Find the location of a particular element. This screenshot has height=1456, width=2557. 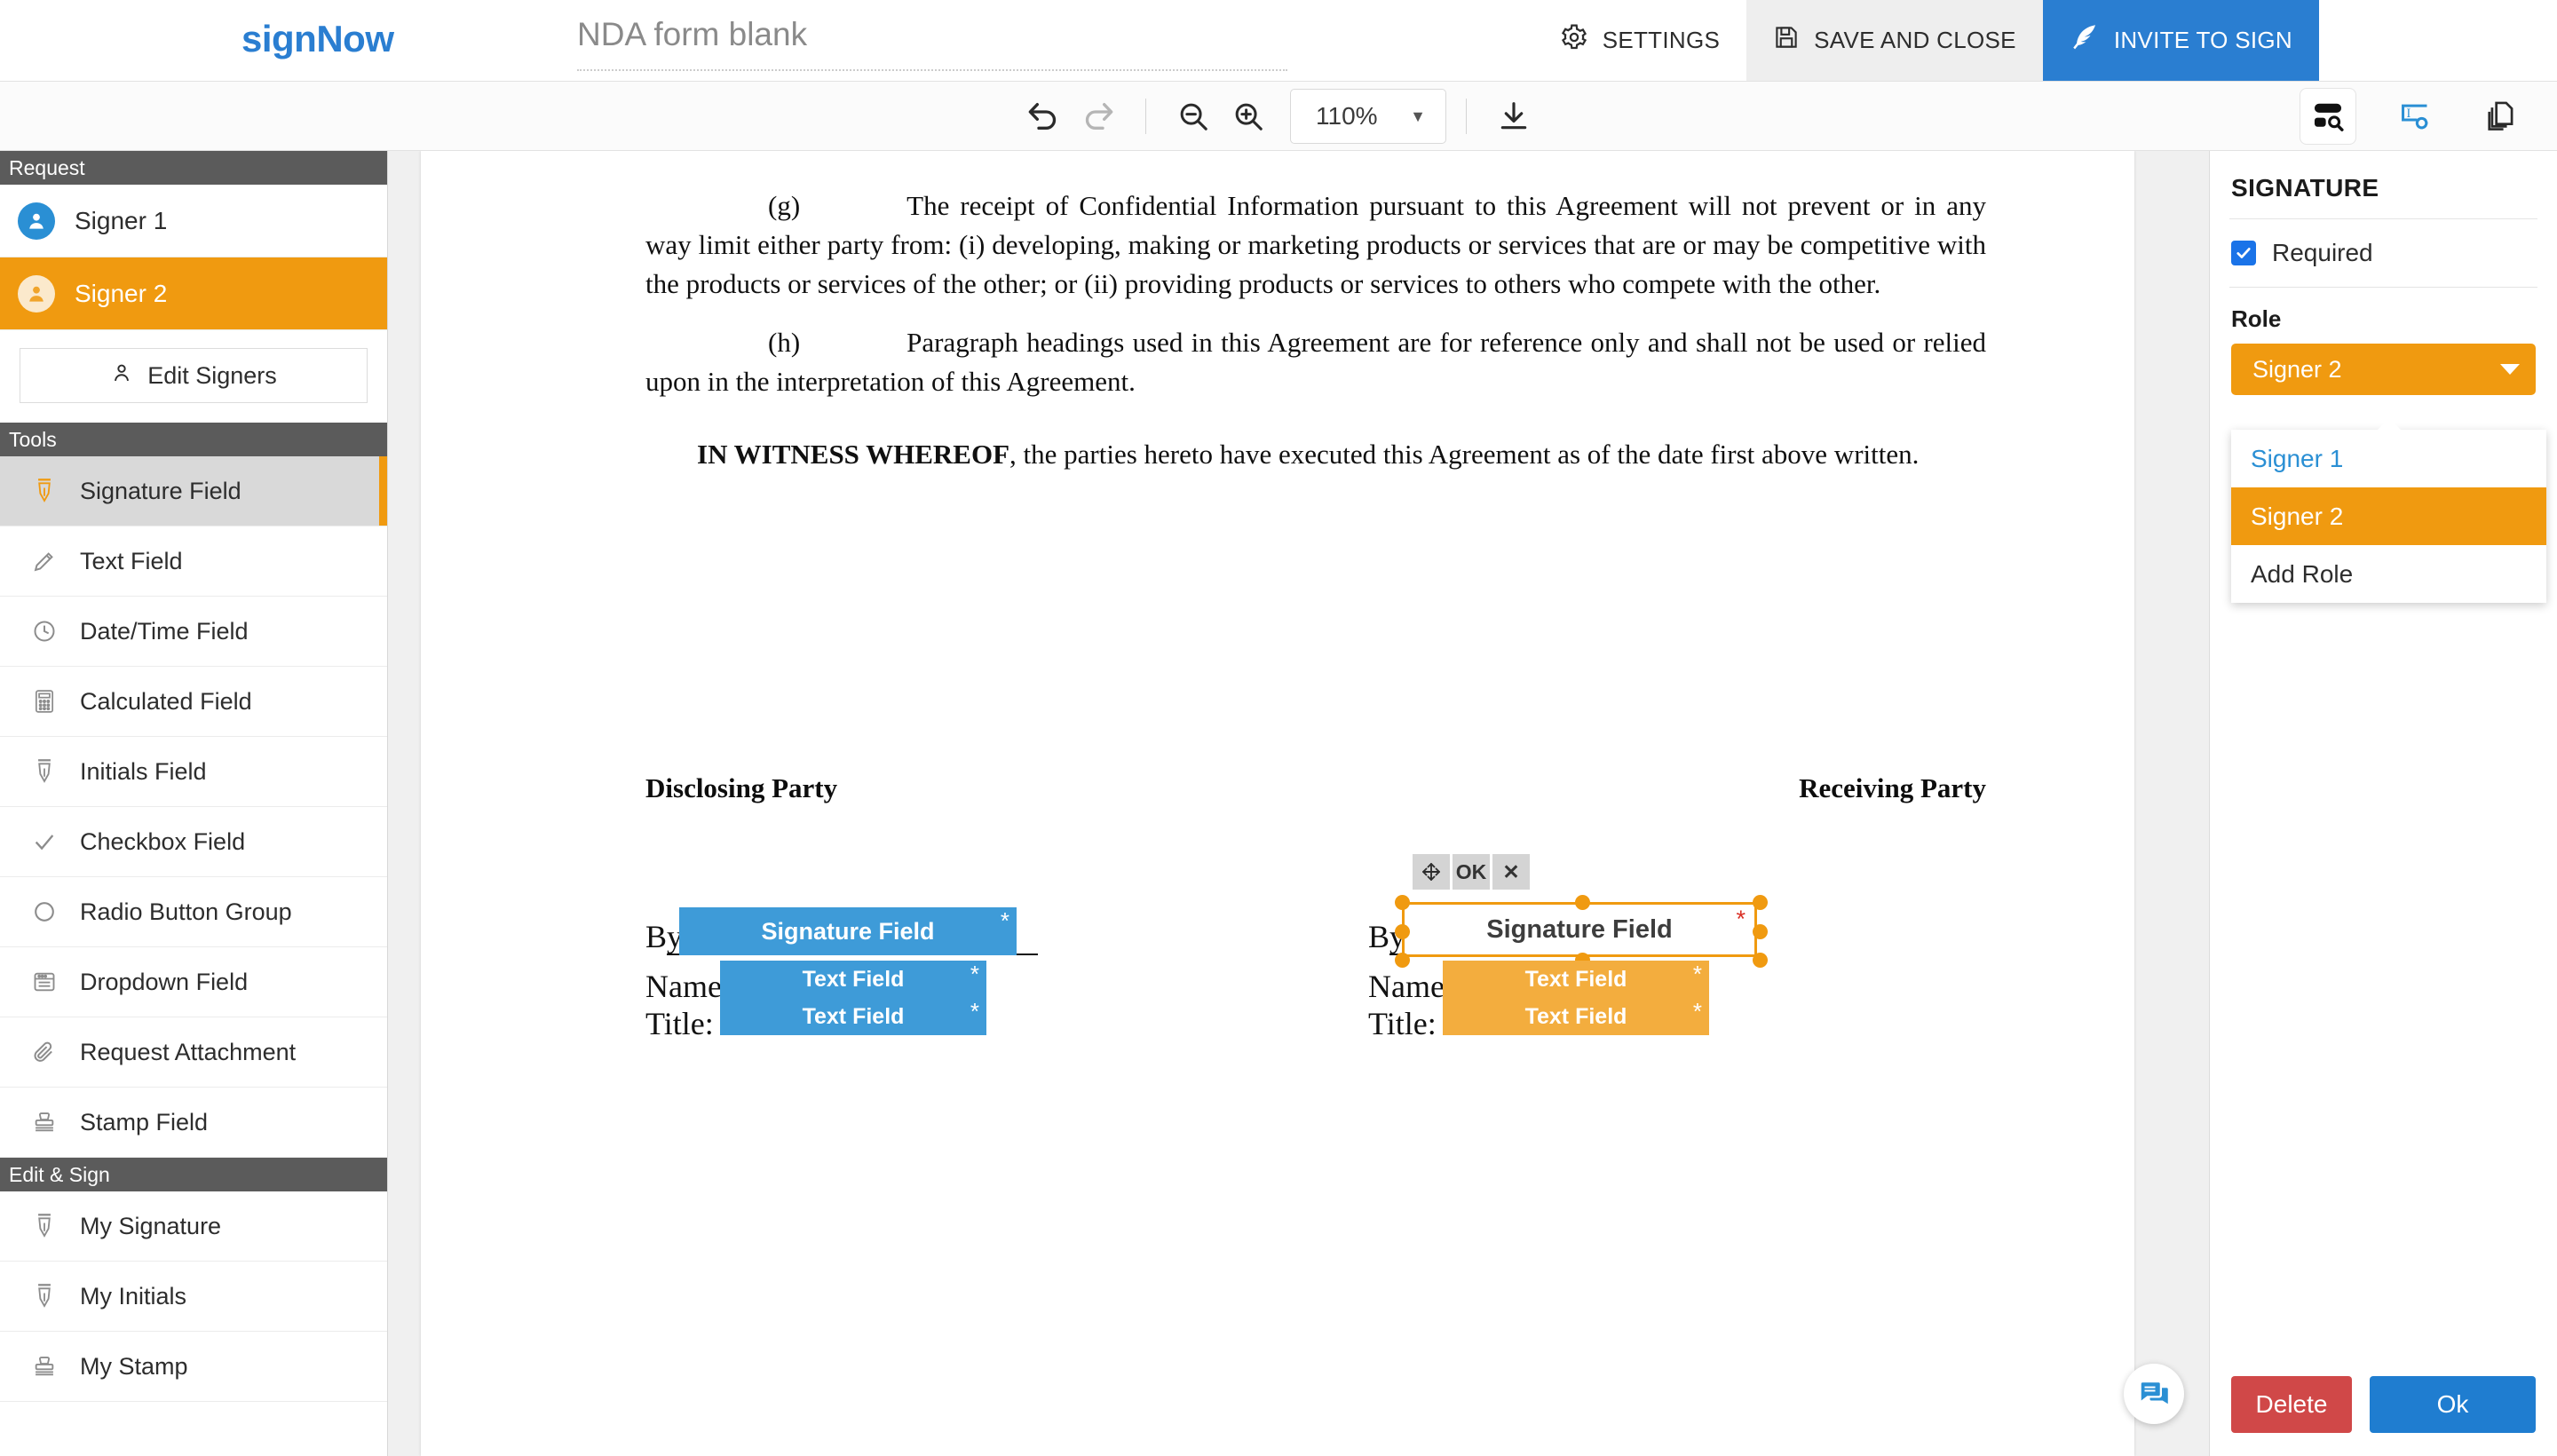

tool-calculated-field: Calculated Field is located at coordinates (193, 702).